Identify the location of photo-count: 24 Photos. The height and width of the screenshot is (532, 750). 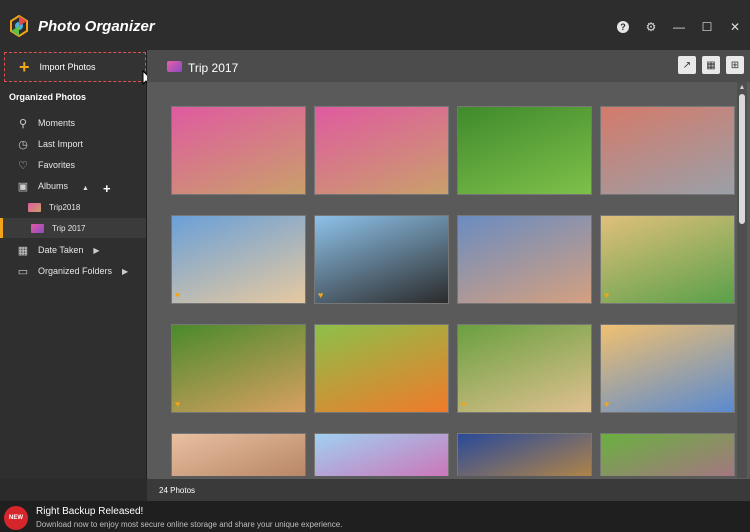
(177, 490).